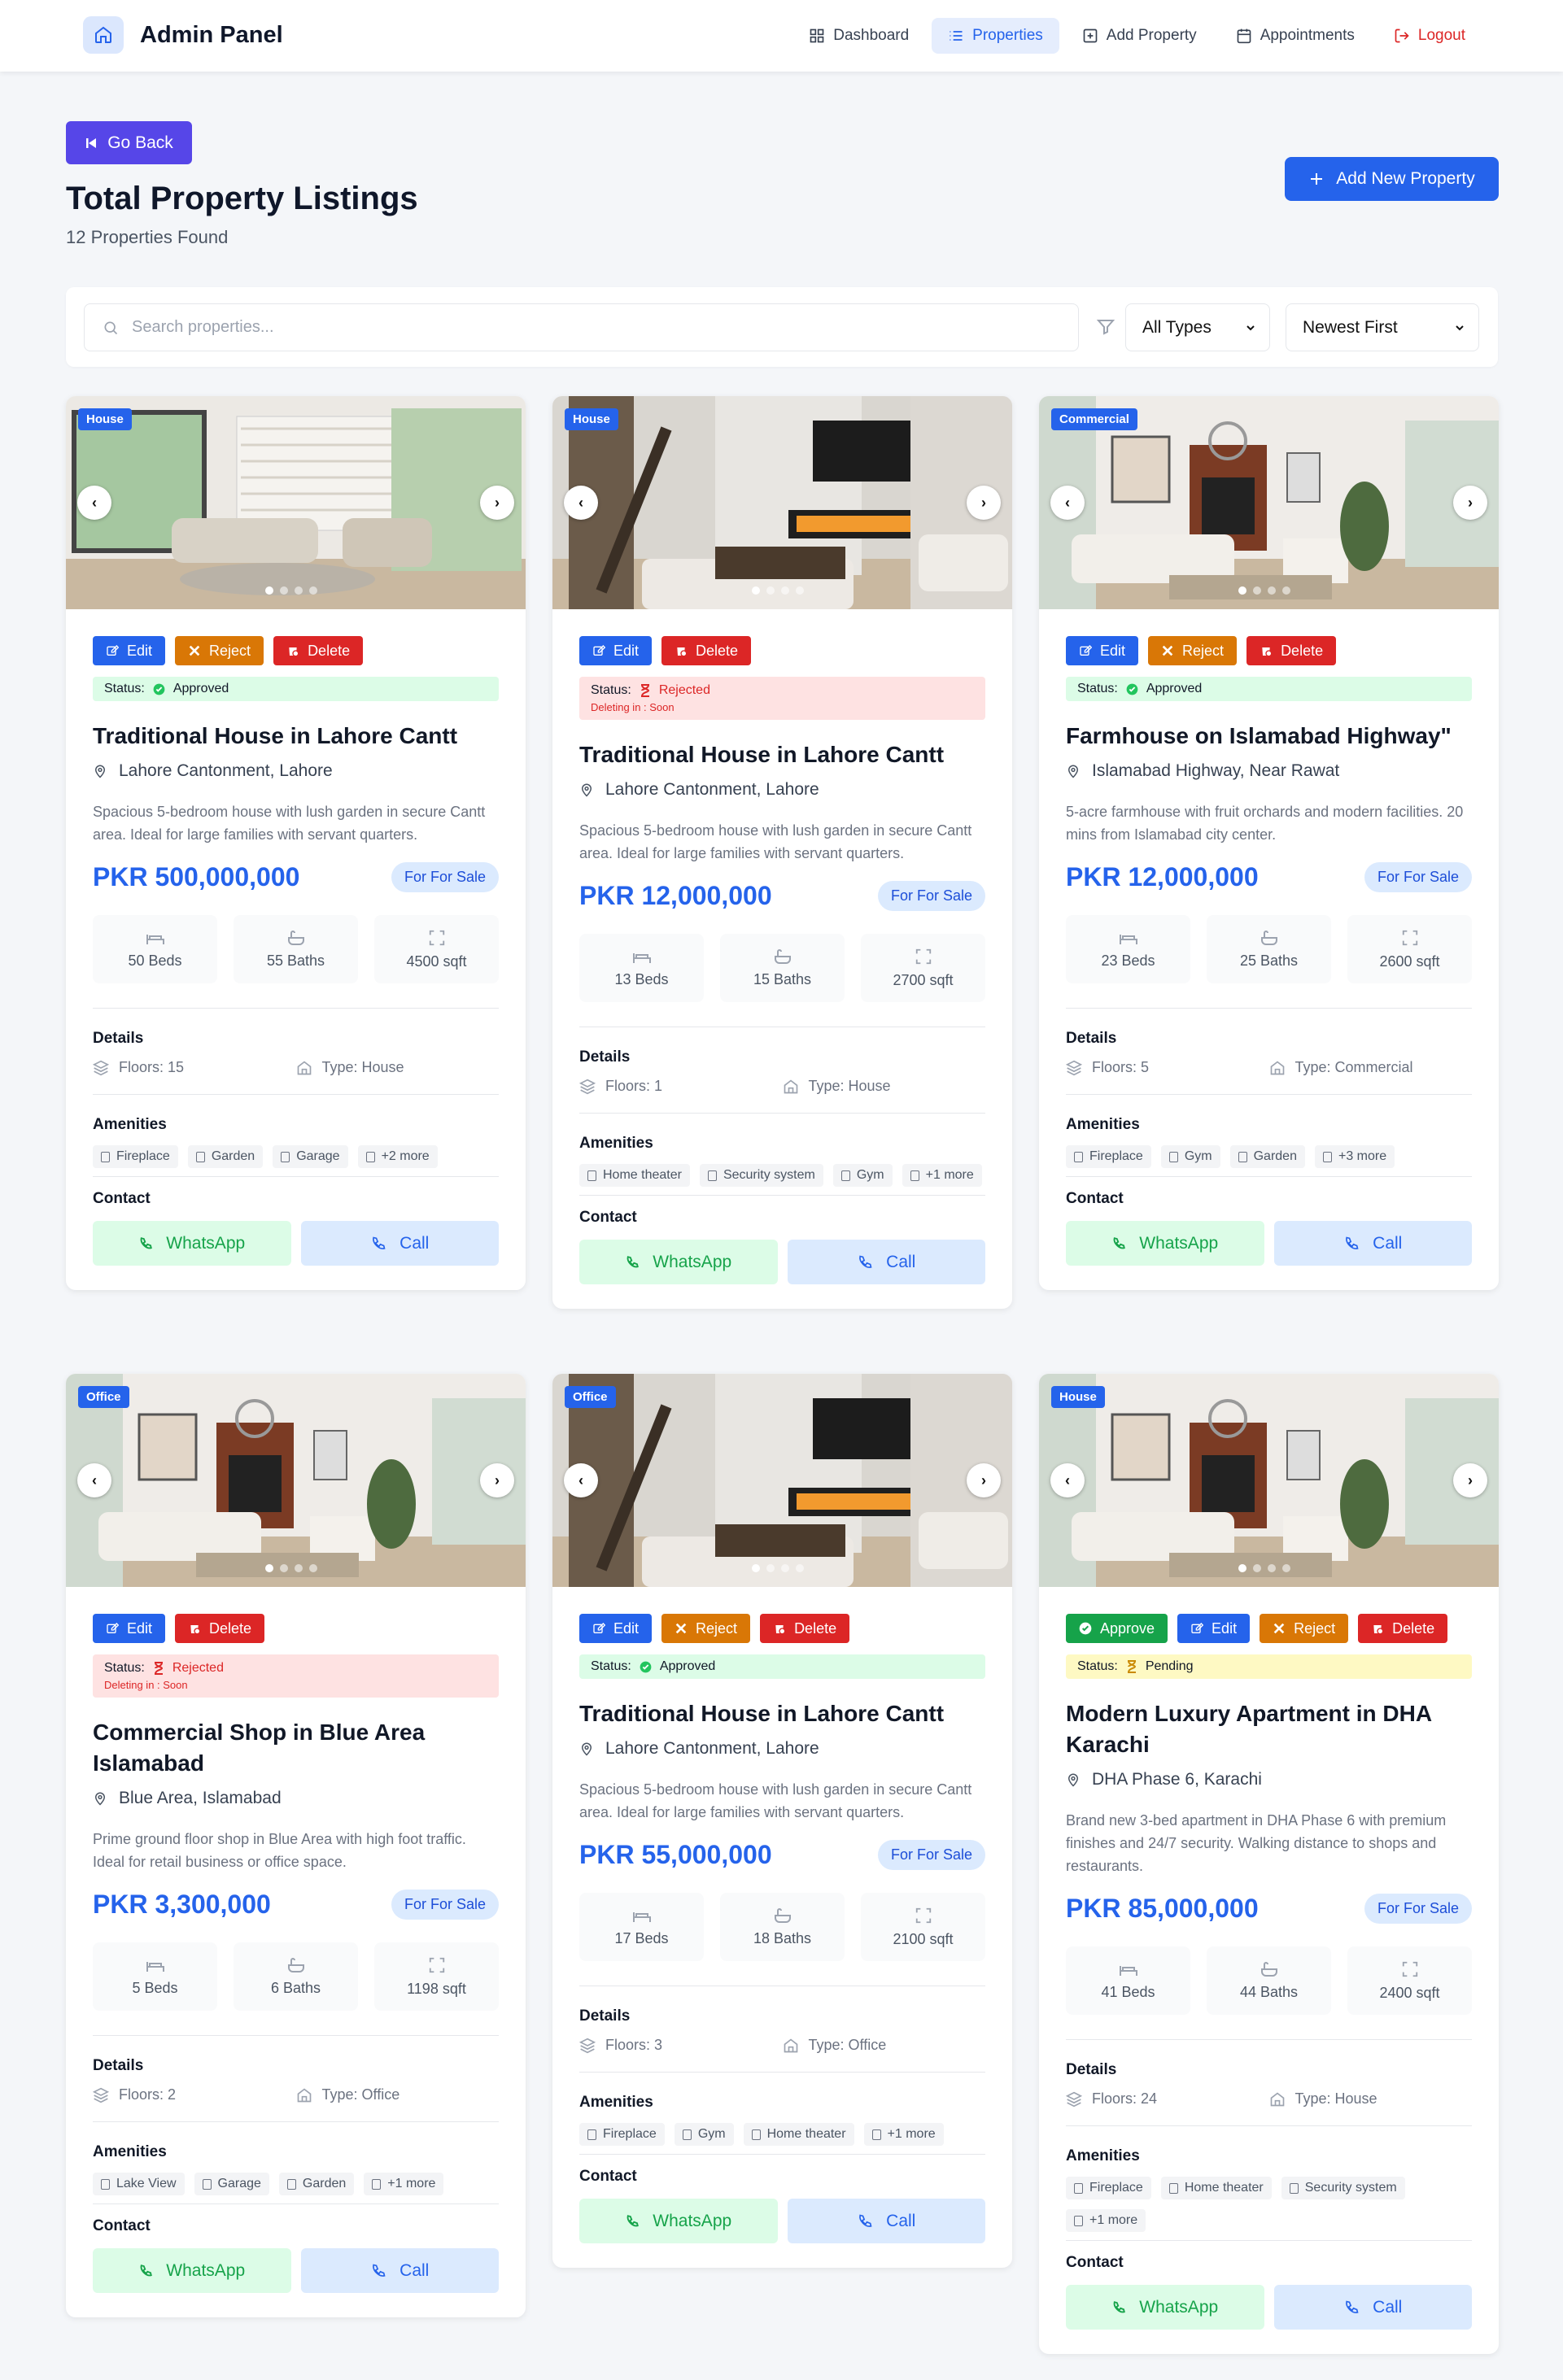  I want to click on add-new-property-button: Add New Property, so click(1392, 179).